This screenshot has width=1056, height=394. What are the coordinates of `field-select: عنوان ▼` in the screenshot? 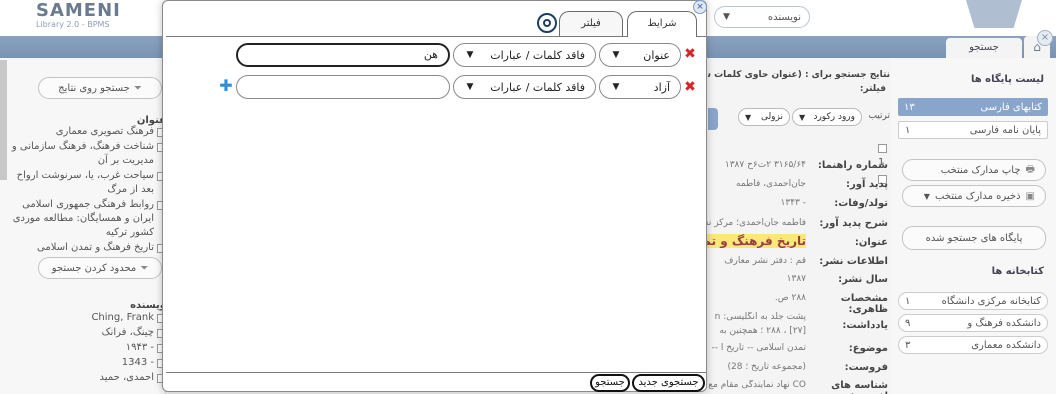 It's located at (640, 55).